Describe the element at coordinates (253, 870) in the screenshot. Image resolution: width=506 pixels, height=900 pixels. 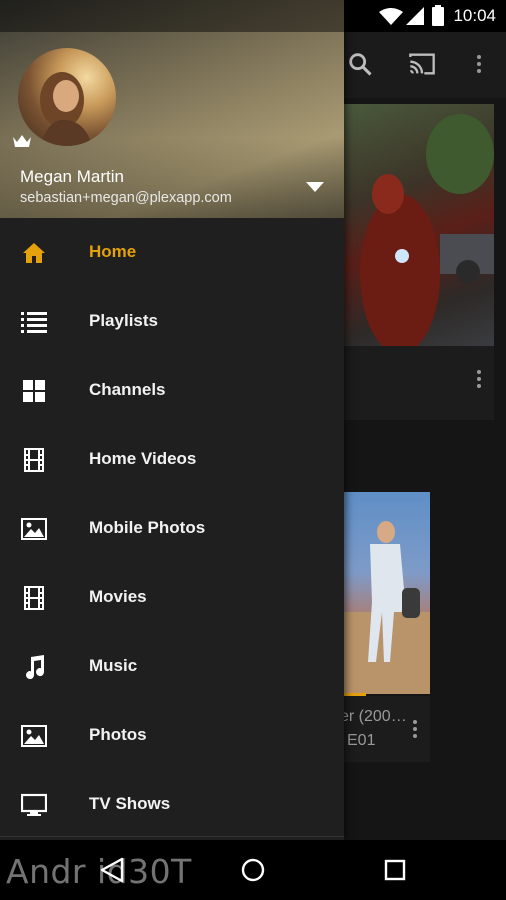
I see `home-button-icon` at that location.